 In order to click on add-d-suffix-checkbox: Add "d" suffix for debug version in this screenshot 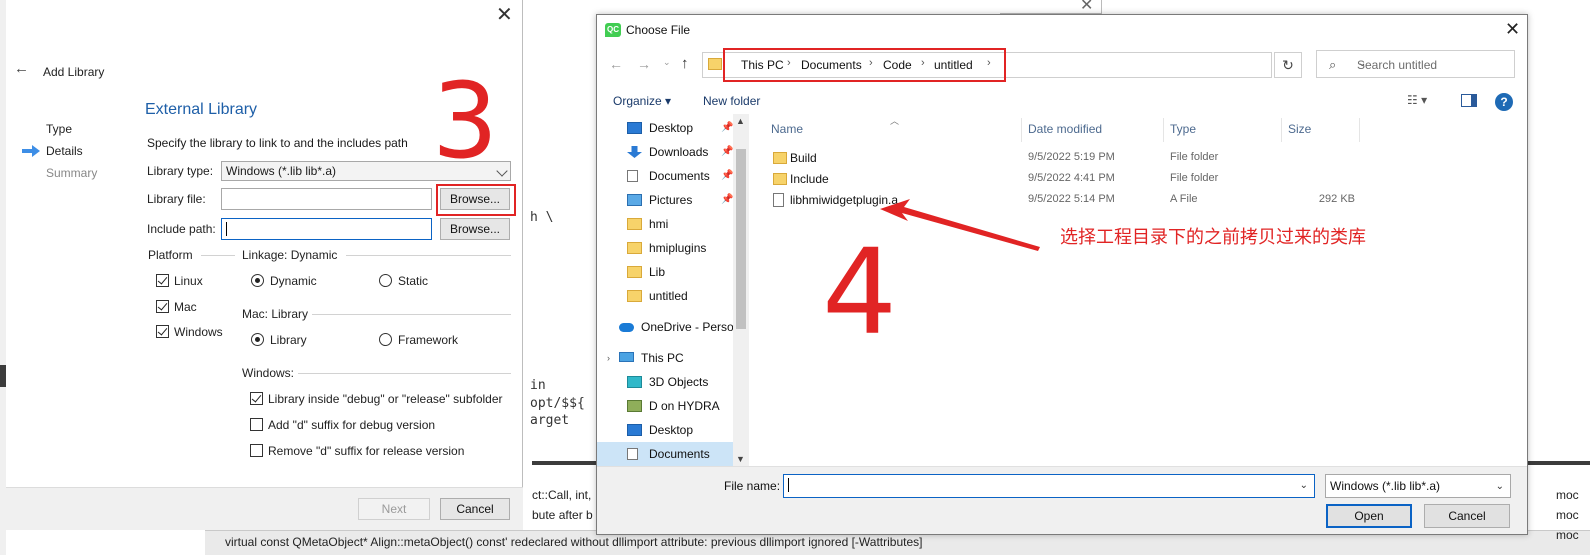, I will do `click(342, 425)`.